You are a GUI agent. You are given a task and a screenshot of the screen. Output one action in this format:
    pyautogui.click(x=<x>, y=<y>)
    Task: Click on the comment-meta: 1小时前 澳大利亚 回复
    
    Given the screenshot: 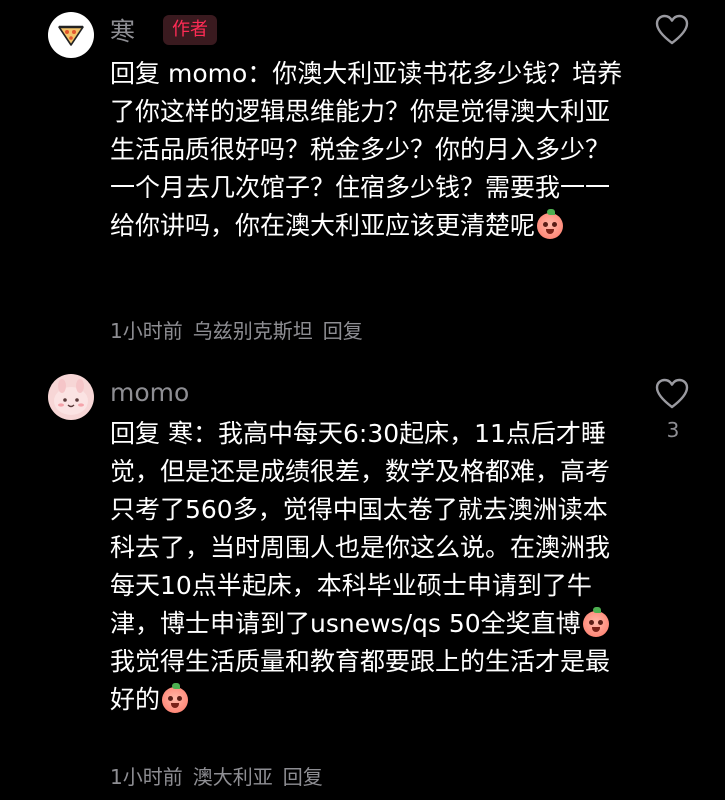 What is the action you would take?
    pyautogui.click(x=216, y=777)
    